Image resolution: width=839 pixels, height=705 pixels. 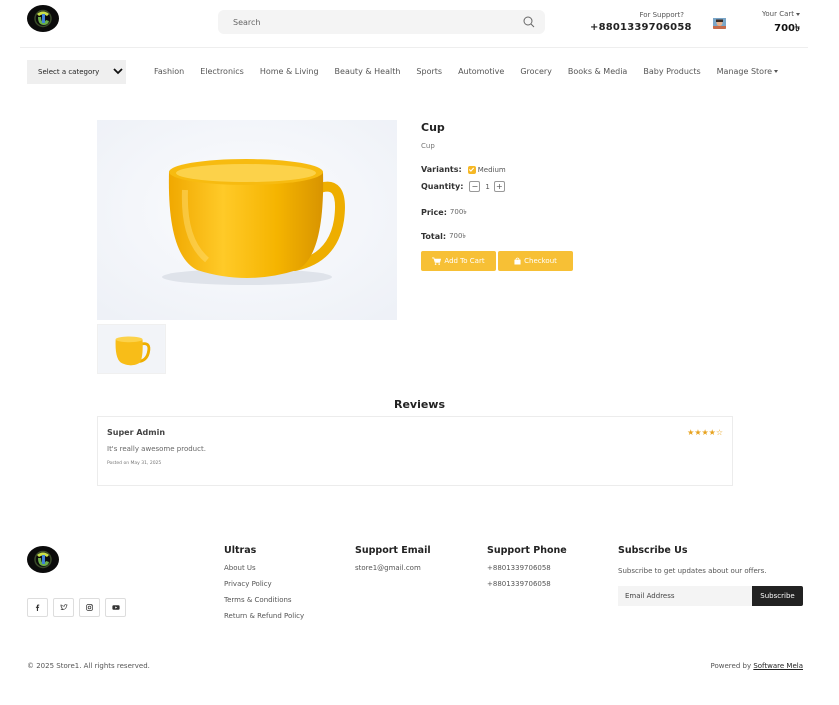 What do you see at coordinates (393, 558) in the screenshot?
I see `footer-col-email: Support Email store1@gmail.com` at bounding box center [393, 558].